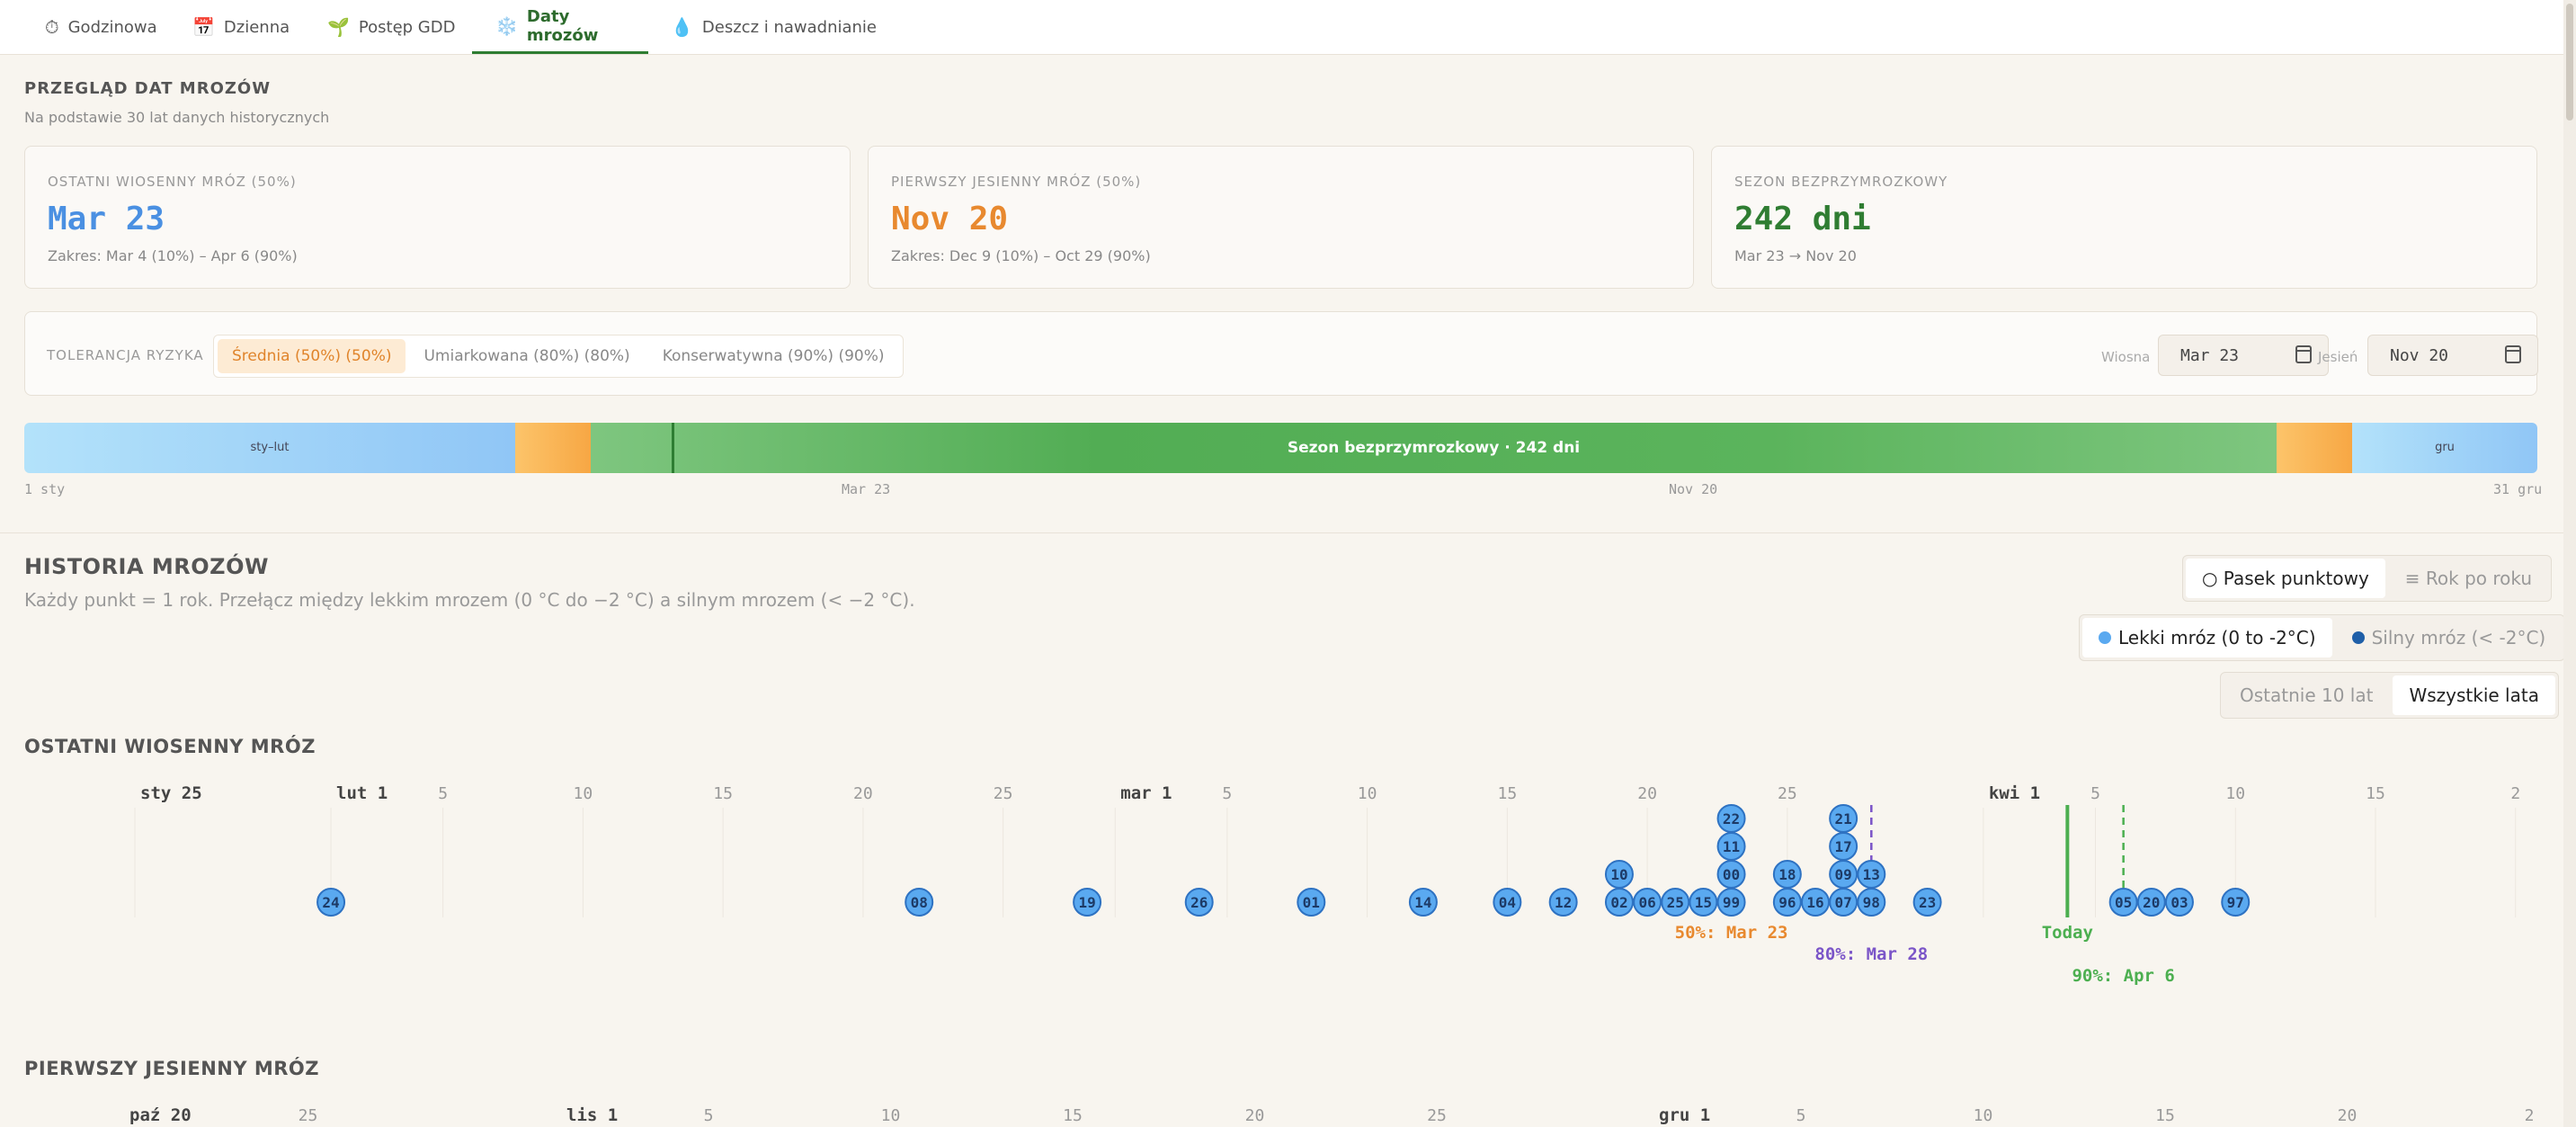 This screenshot has width=2576, height=1127. Describe the element at coordinates (2530, 1115) in the screenshot. I see `tick-label: 2` at that location.